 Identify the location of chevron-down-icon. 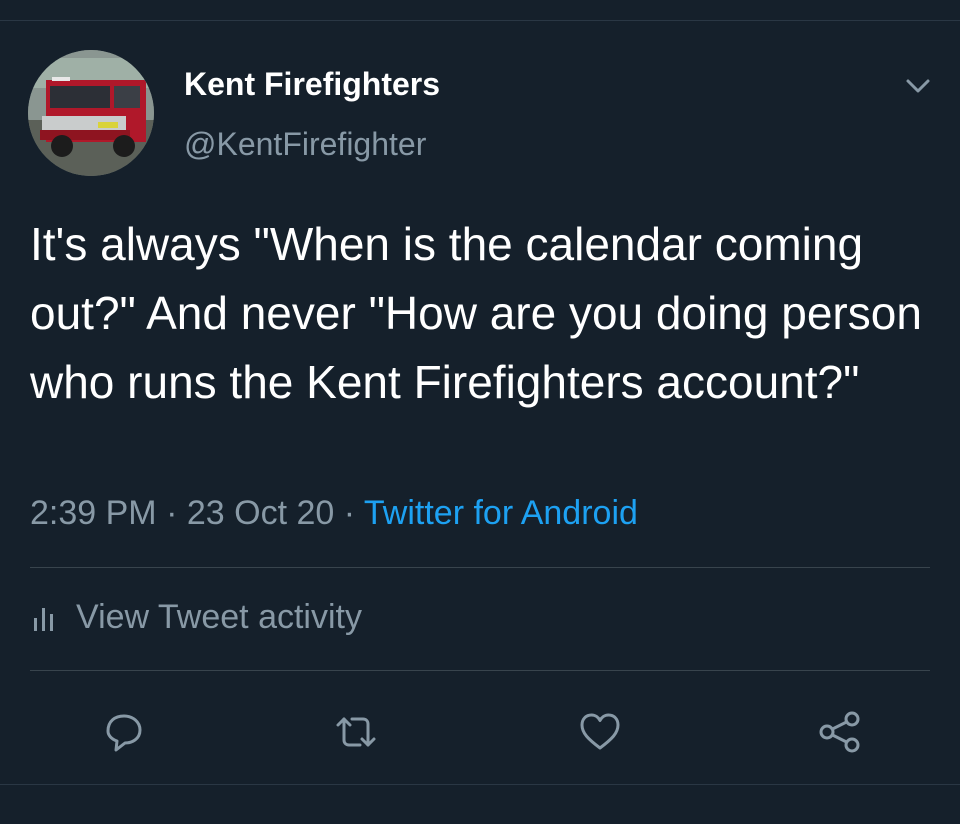
(918, 86).